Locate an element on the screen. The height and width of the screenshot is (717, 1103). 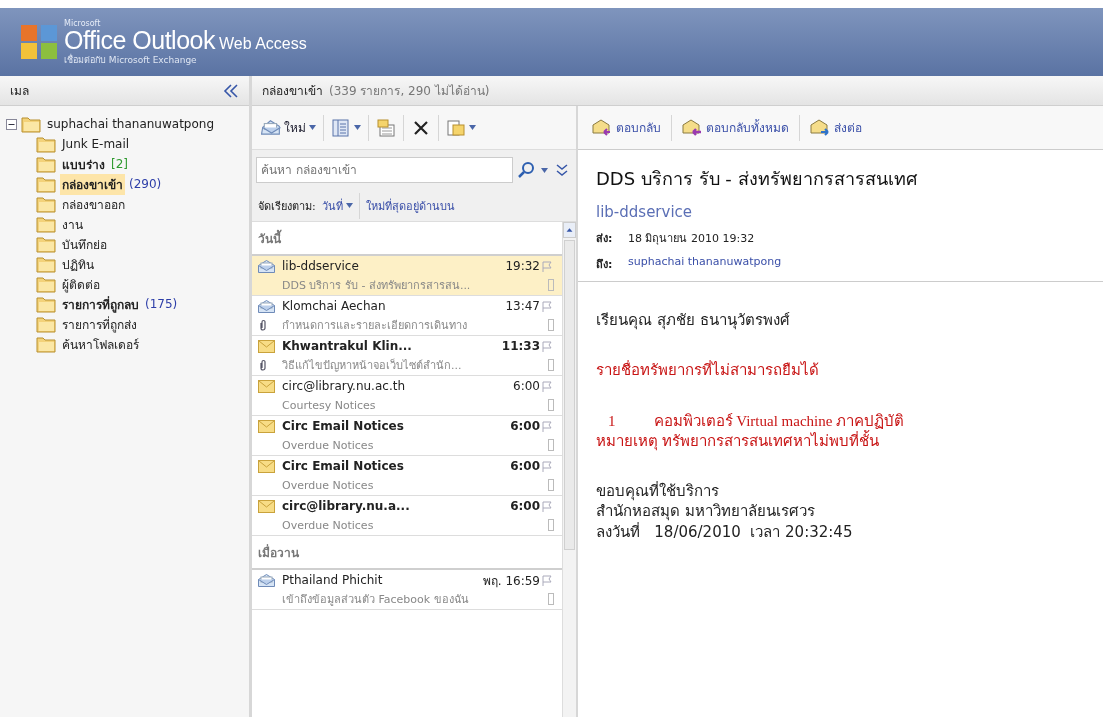
folder-item: แบบร่าง is located at coordinates (83, 164).